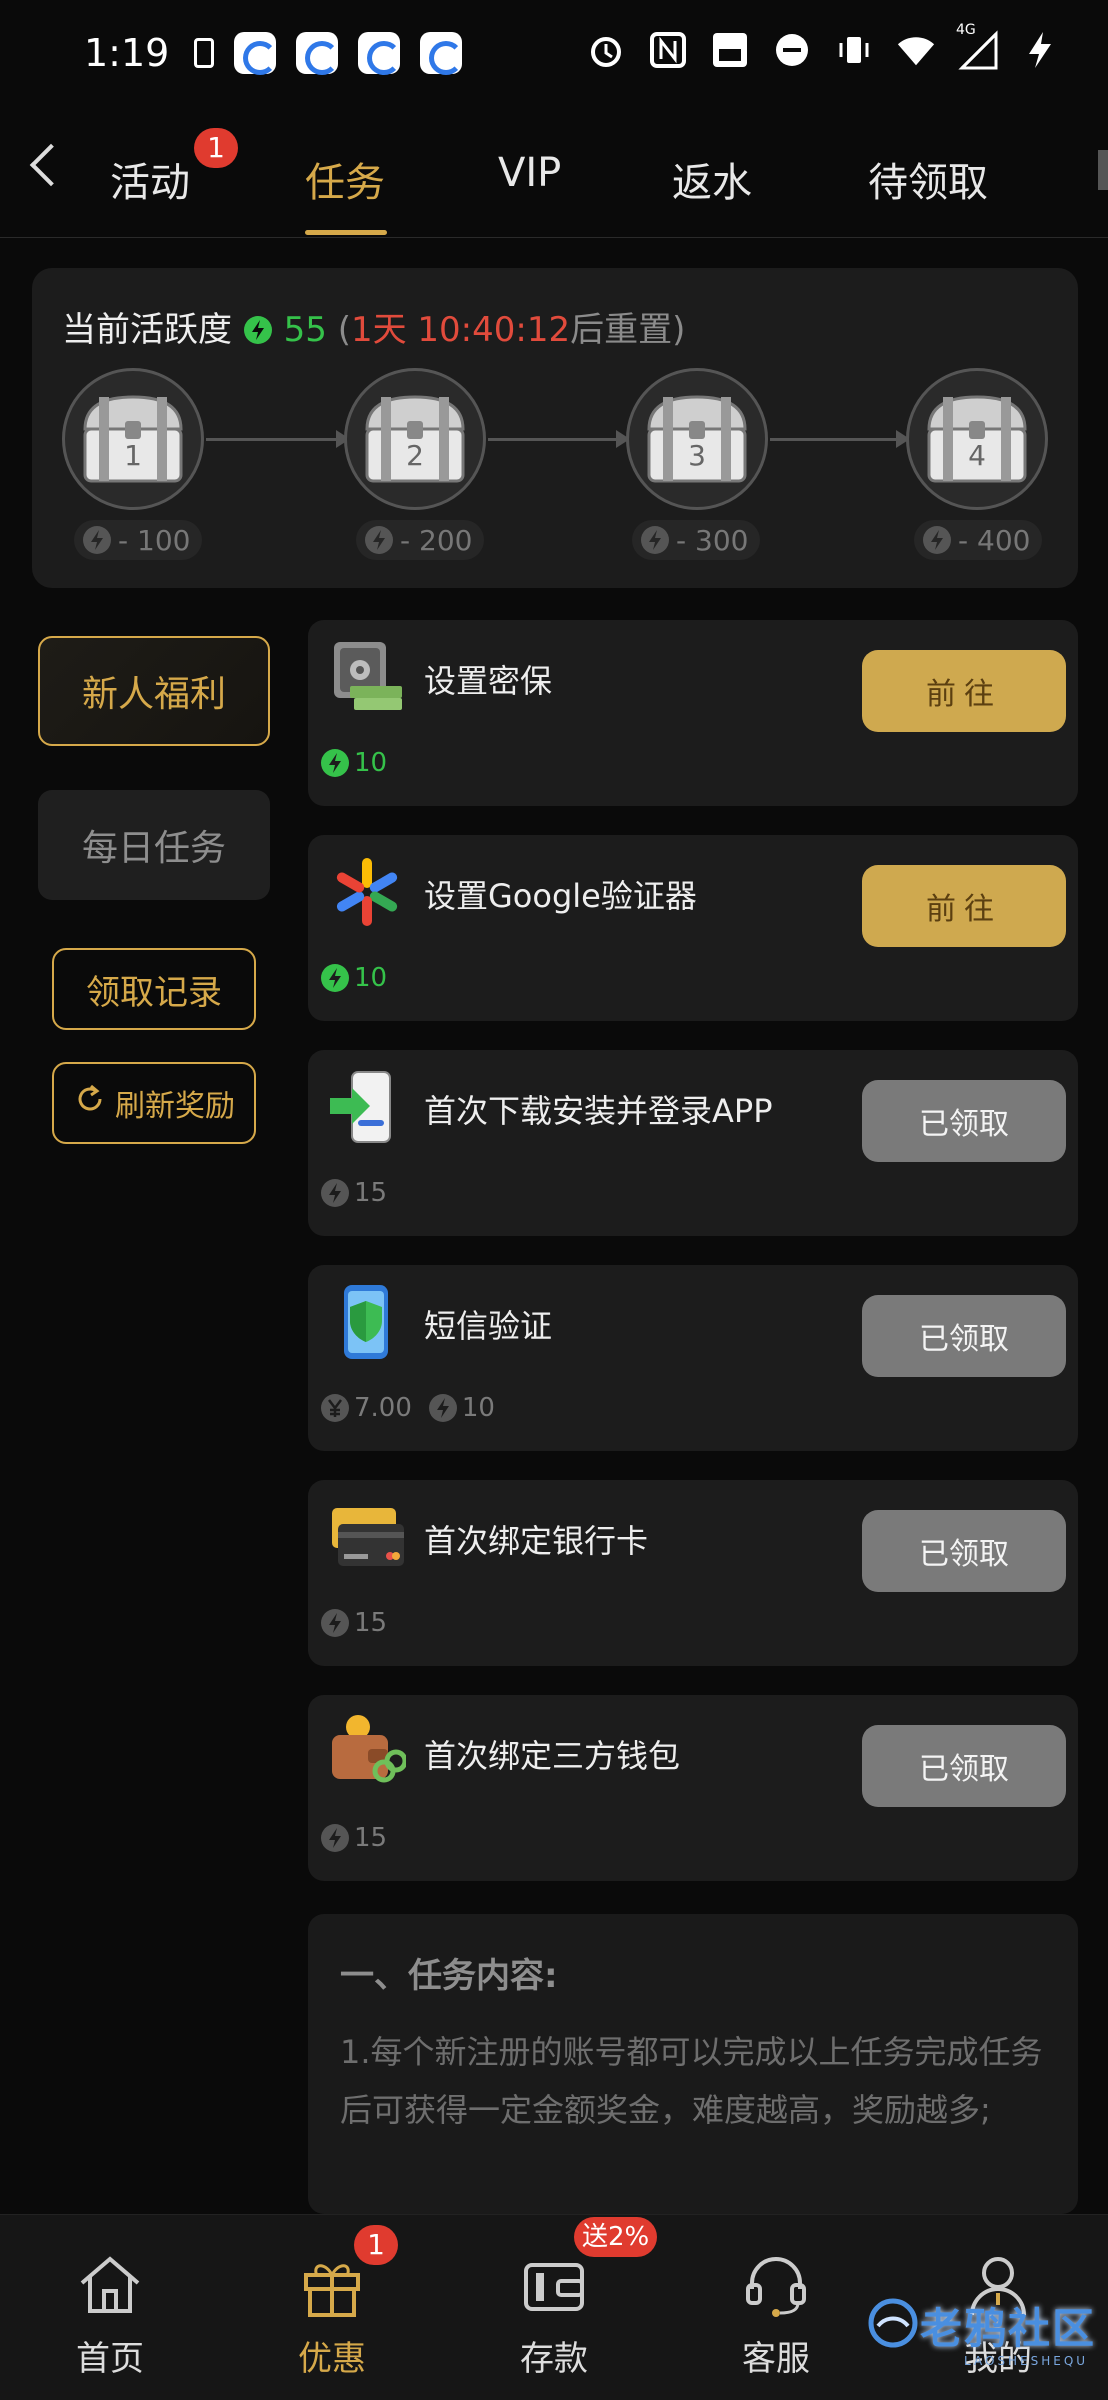 Image resolution: width=1108 pixels, height=2400 pixels. Describe the element at coordinates (488, 681) in the screenshot. I see `task-title: 设置密保` at that location.